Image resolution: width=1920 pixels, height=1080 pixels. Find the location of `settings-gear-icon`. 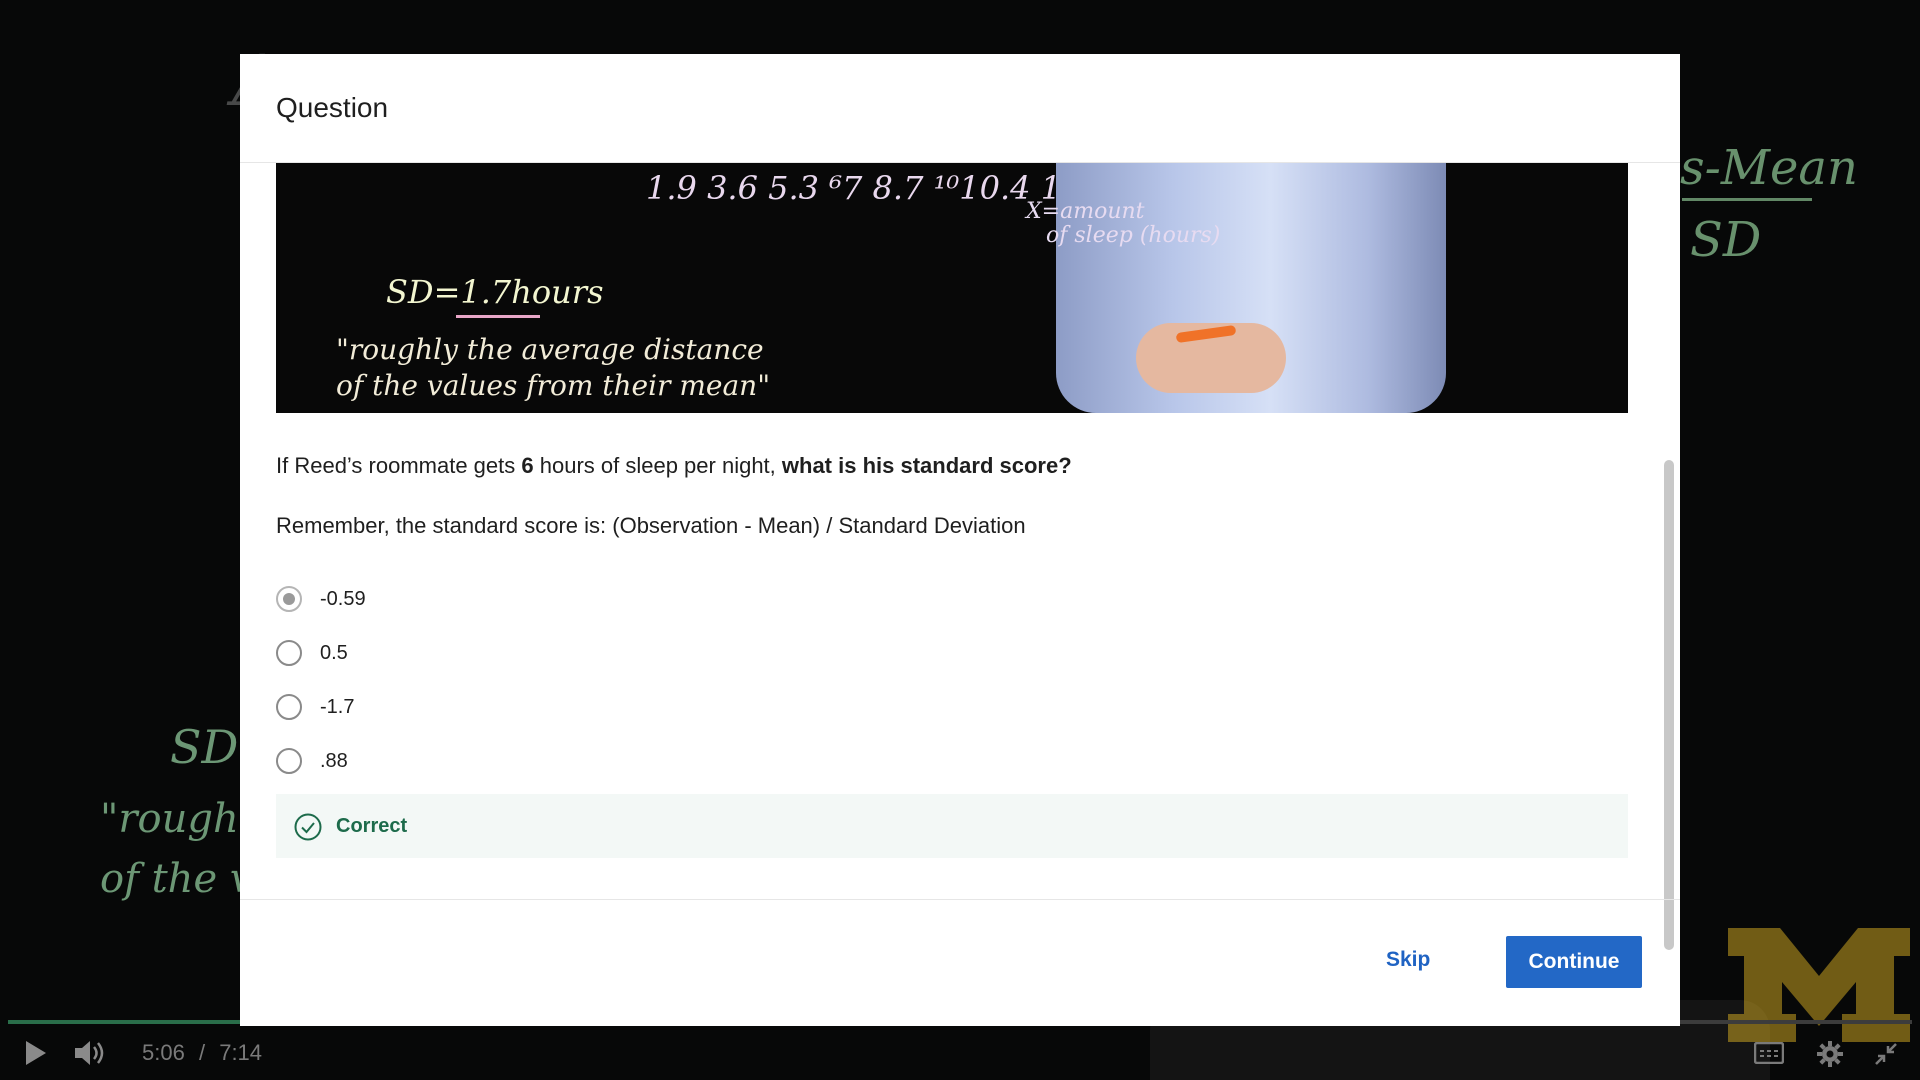

settings-gear-icon is located at coordinates (1830, 1054).